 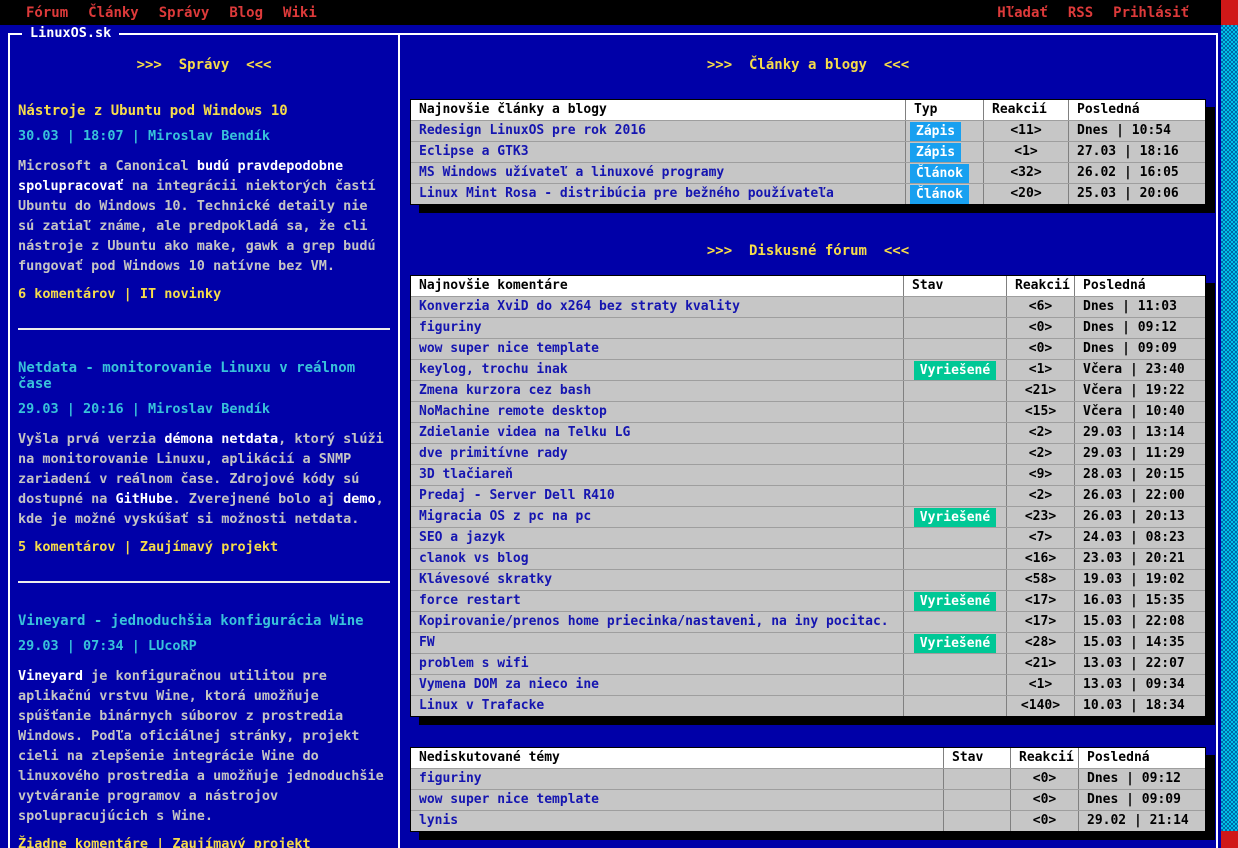 I want to click on status-badge: Vyriešené, so click(x=955, y=643).